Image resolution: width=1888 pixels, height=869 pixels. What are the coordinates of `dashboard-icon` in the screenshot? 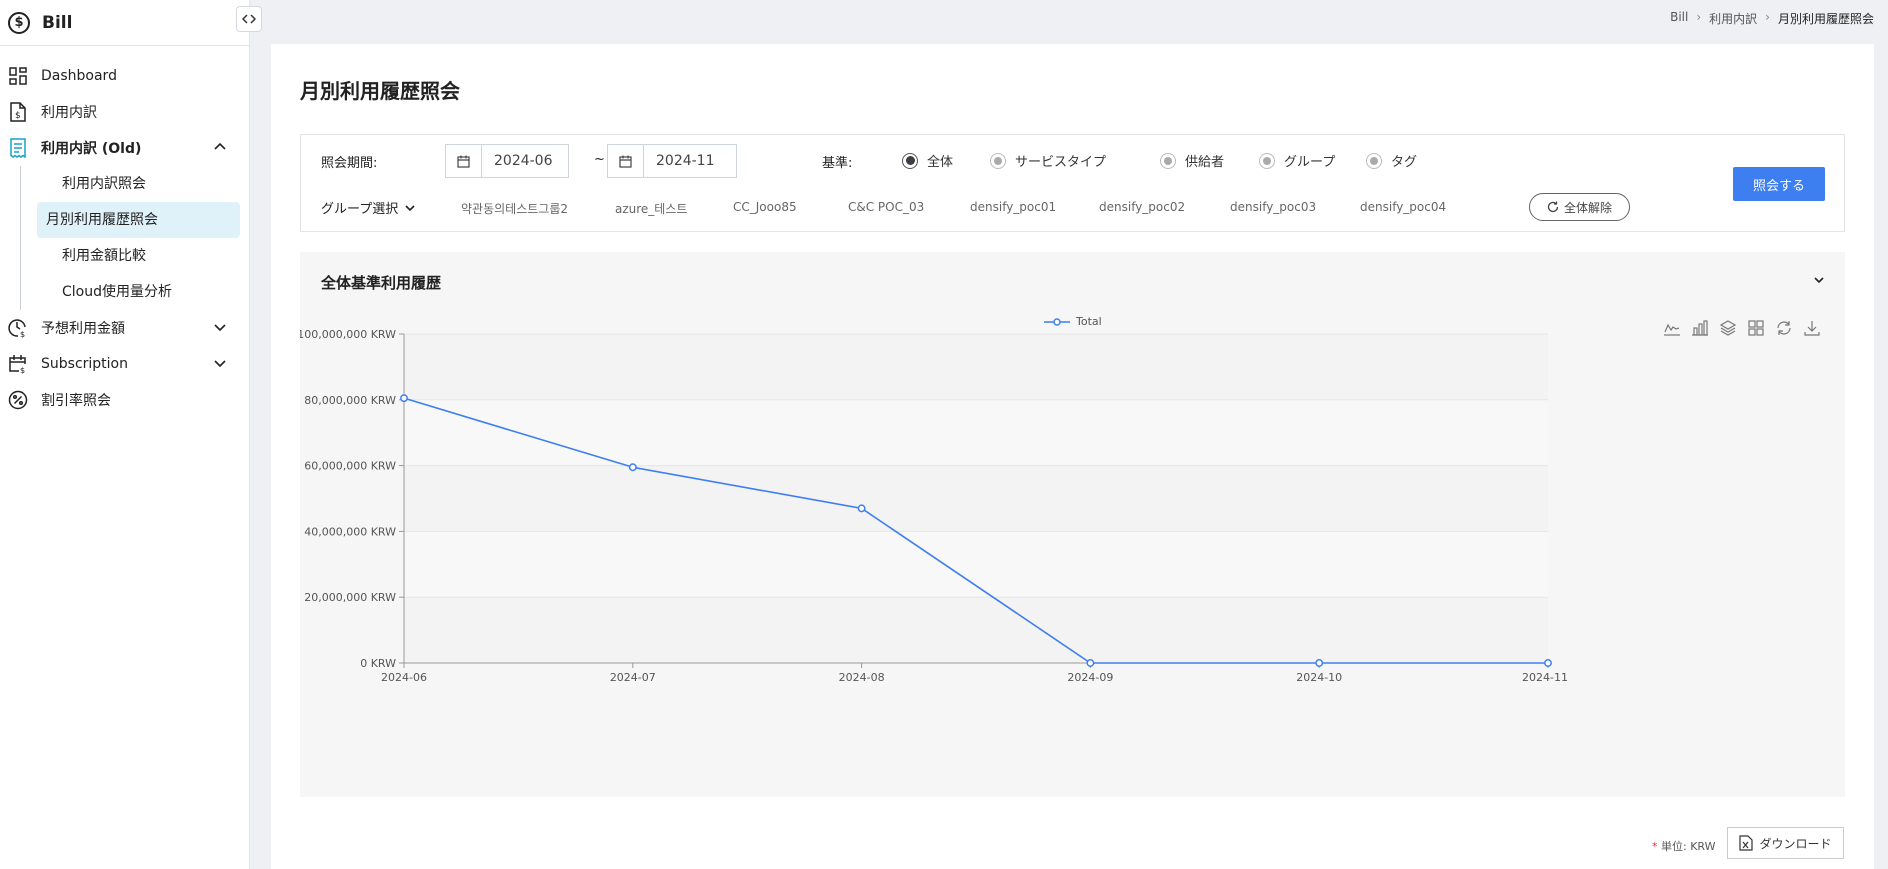 It's located at (18, 76).